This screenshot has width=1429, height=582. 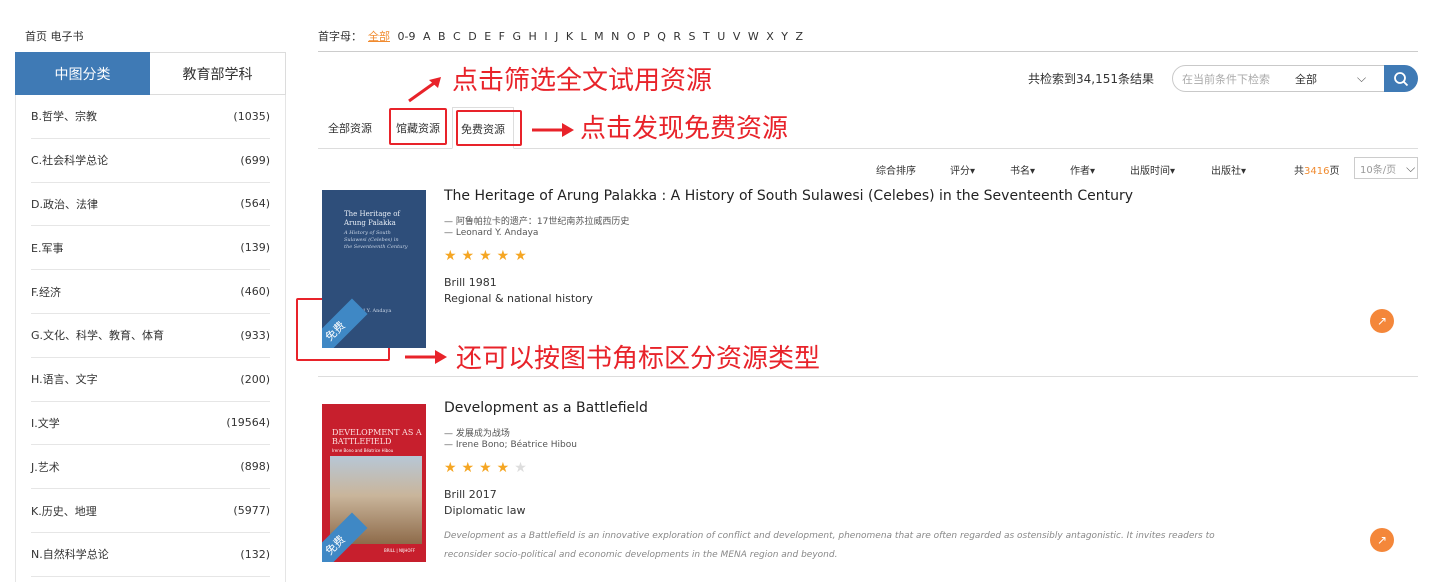 I want to click on category-item: N.自然科学总论 (132), so click(x=150, y=555).